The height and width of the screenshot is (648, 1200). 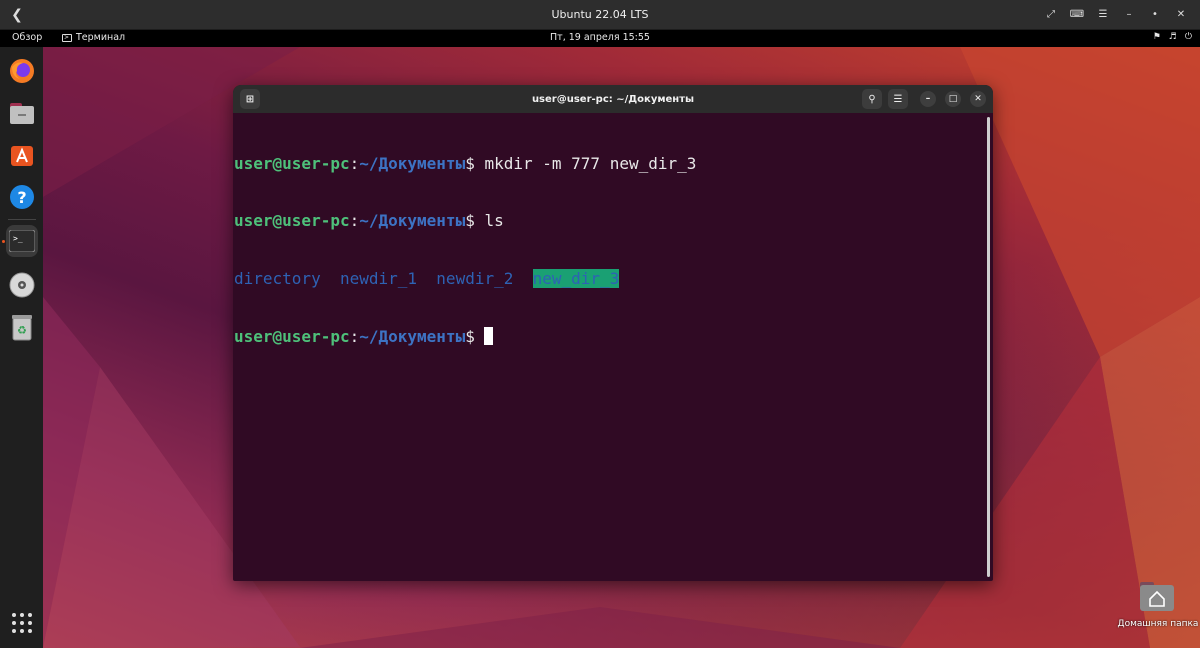 I want to click on terminal-line: user@user-pc:~/Документы$, so click(x=609, y=336).